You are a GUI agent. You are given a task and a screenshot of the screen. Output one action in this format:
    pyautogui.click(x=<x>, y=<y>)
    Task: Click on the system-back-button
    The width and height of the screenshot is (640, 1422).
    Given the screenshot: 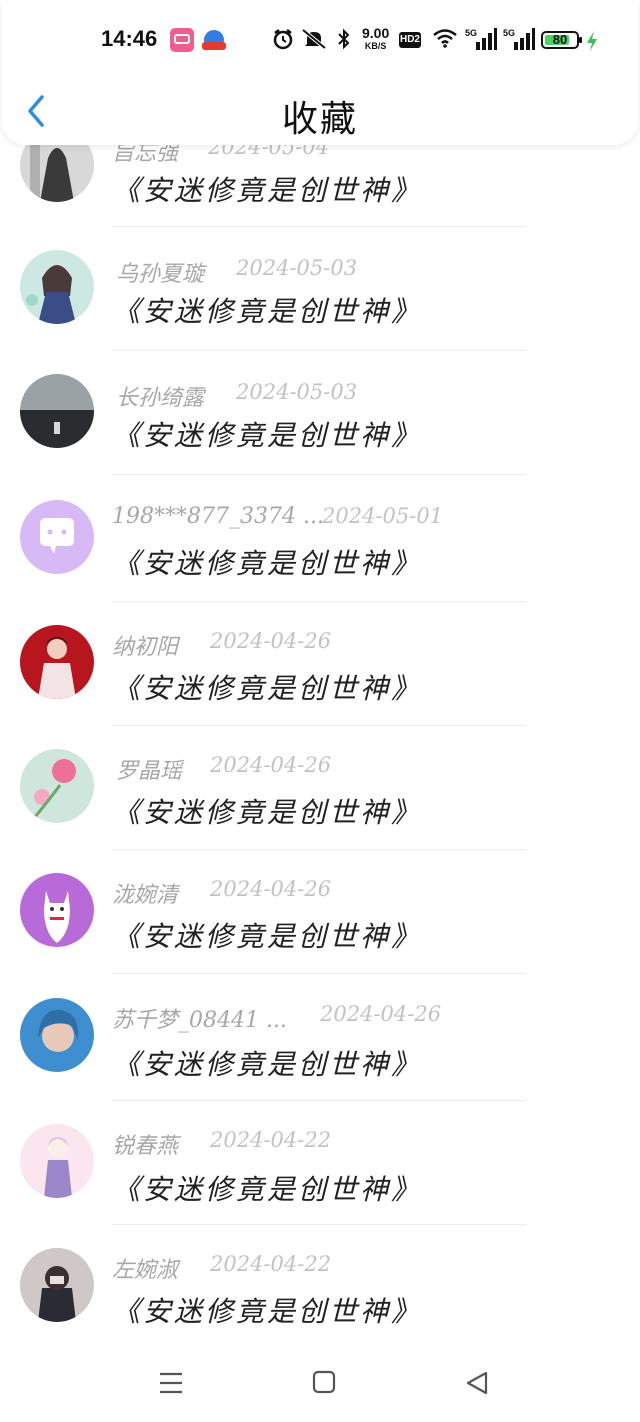 What is the action you would take?
    pyautogui.click(x=477, y=1385)
    